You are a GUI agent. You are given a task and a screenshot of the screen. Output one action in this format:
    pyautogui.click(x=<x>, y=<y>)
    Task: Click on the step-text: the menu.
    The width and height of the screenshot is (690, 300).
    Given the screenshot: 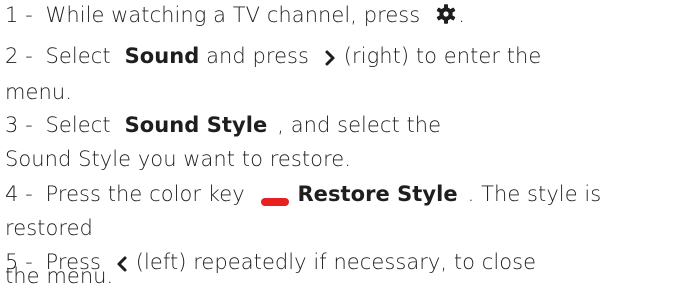 What is the action you would take?
    pyautogui.click(x=59, y=276)
    